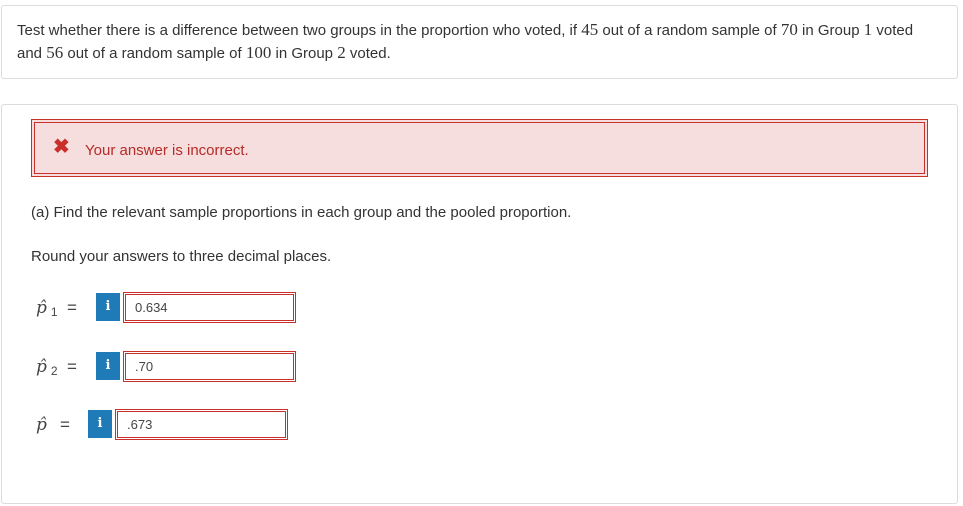 Image resolution: width=963 pixels, height=506 pixels. I want to click on p-hat-2-value: .70, so click(209, 366).